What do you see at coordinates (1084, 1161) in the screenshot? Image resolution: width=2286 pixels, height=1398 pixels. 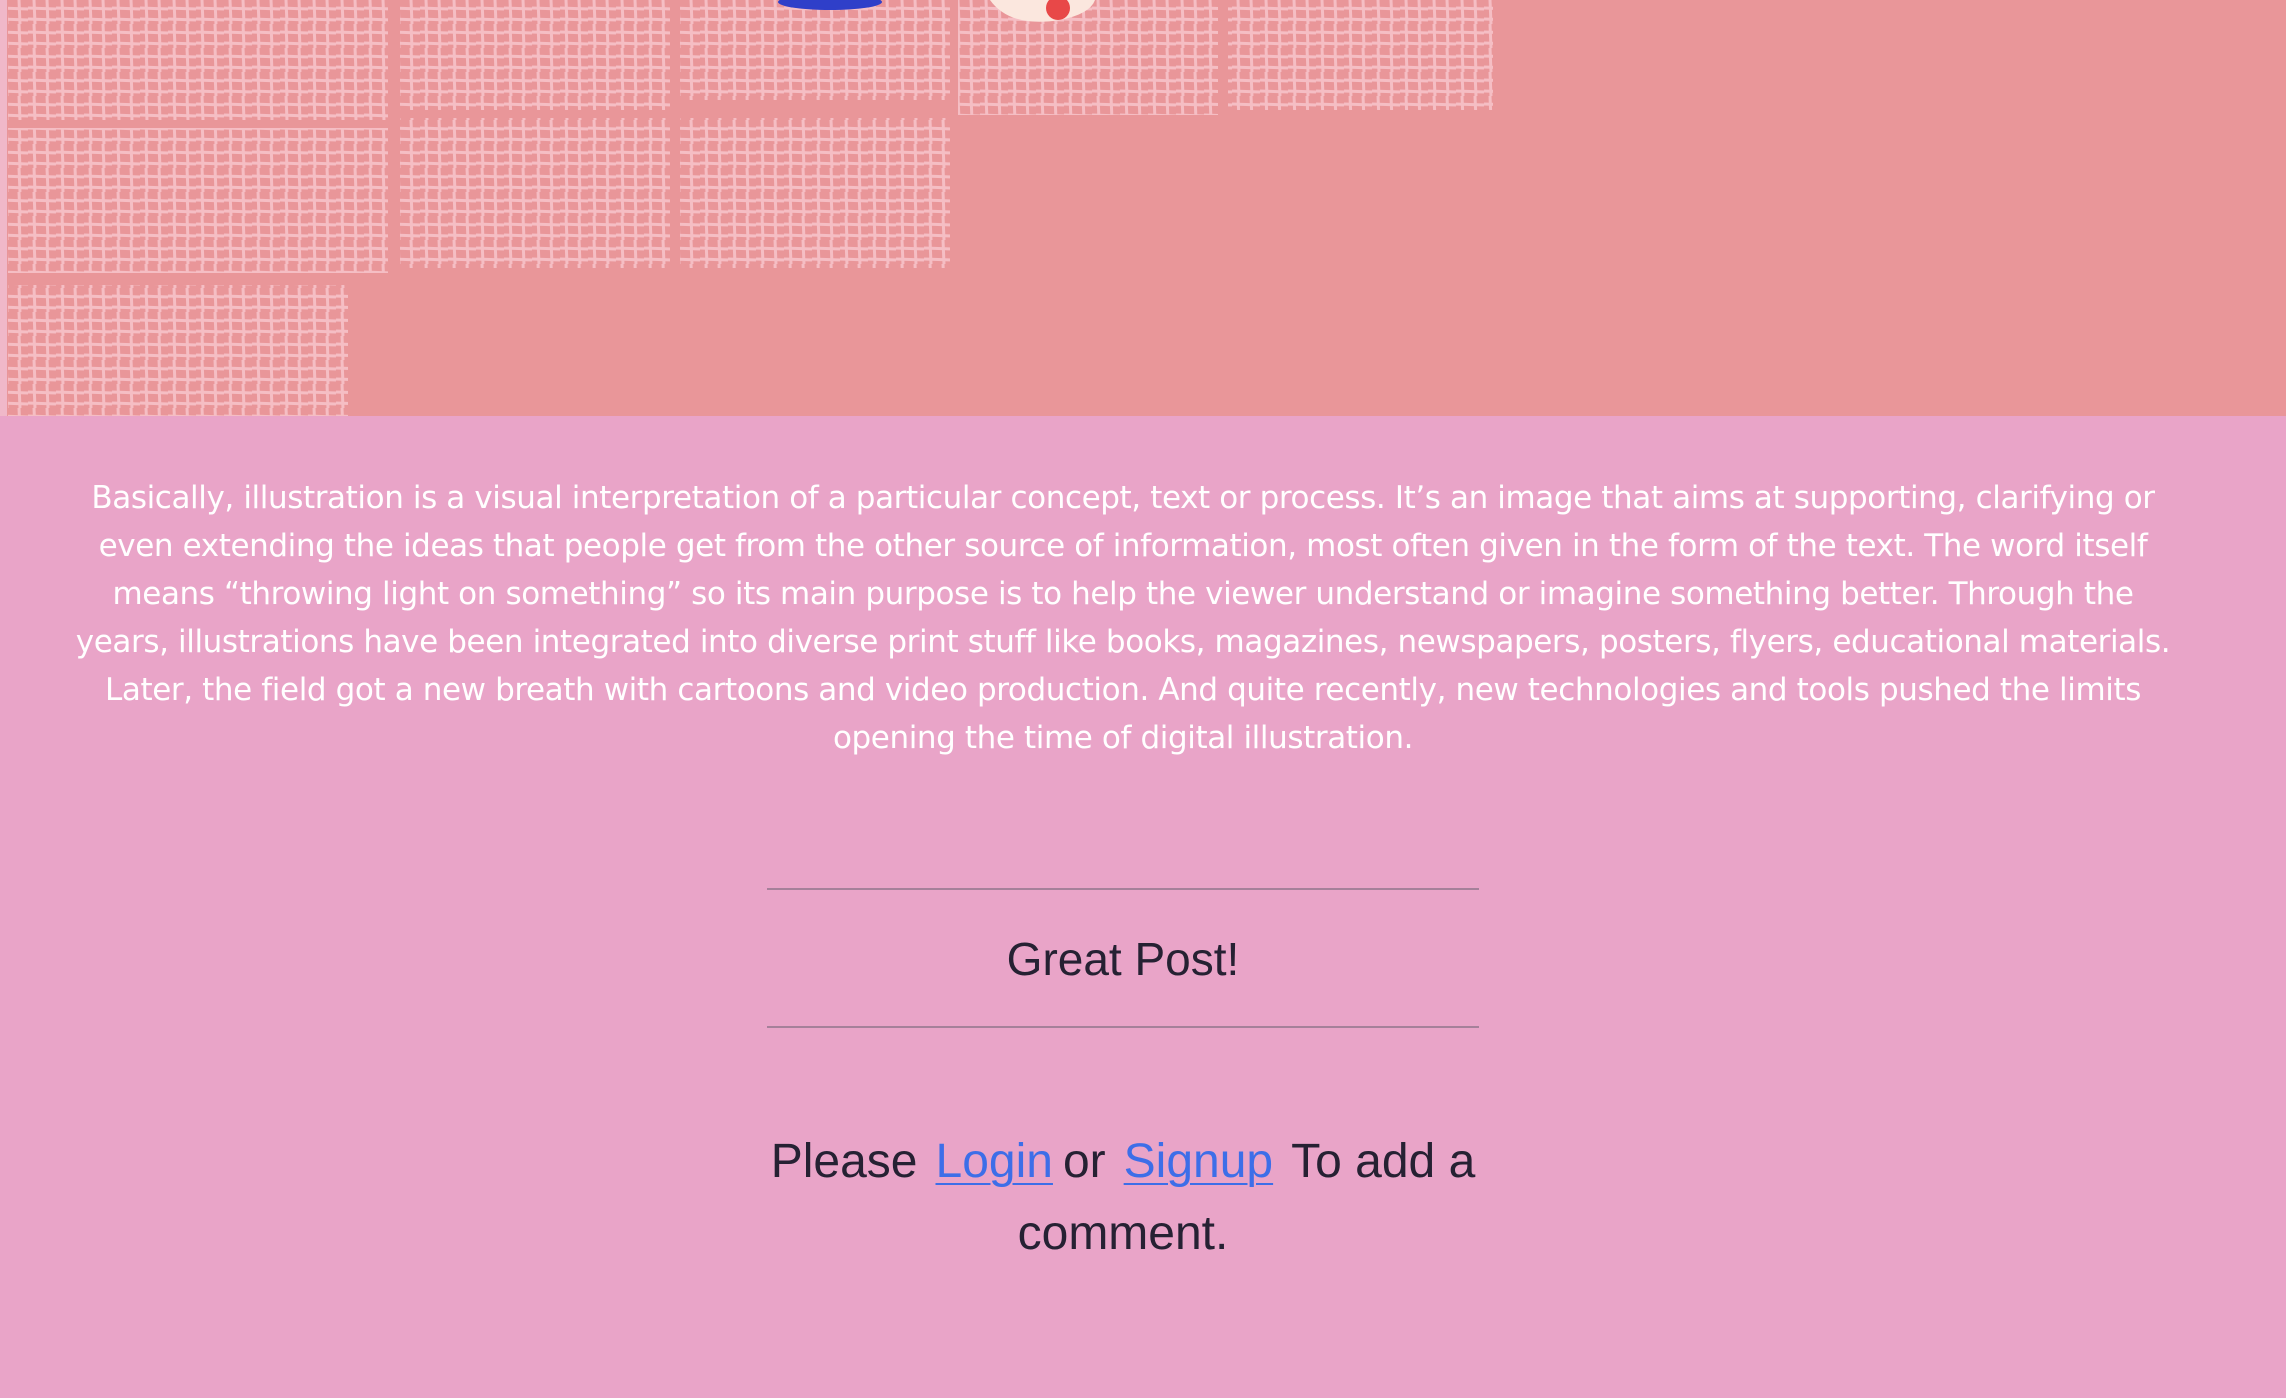 I see `prompt-or-text: or` at bounding box center [1084, 1161].